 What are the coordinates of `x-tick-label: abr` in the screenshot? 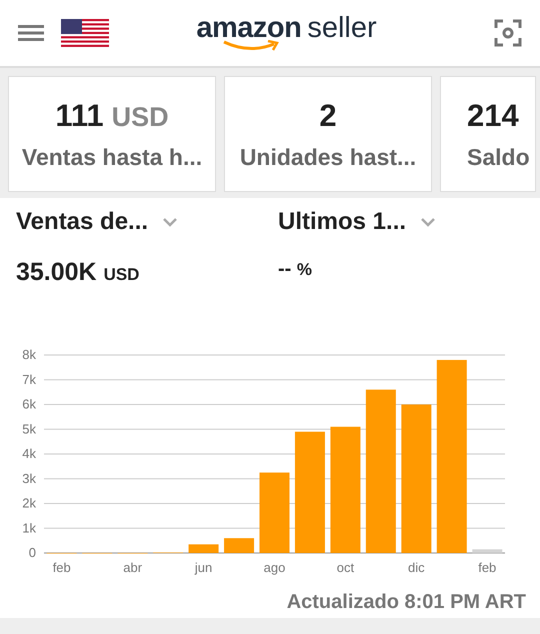 It's located at (132, 567).